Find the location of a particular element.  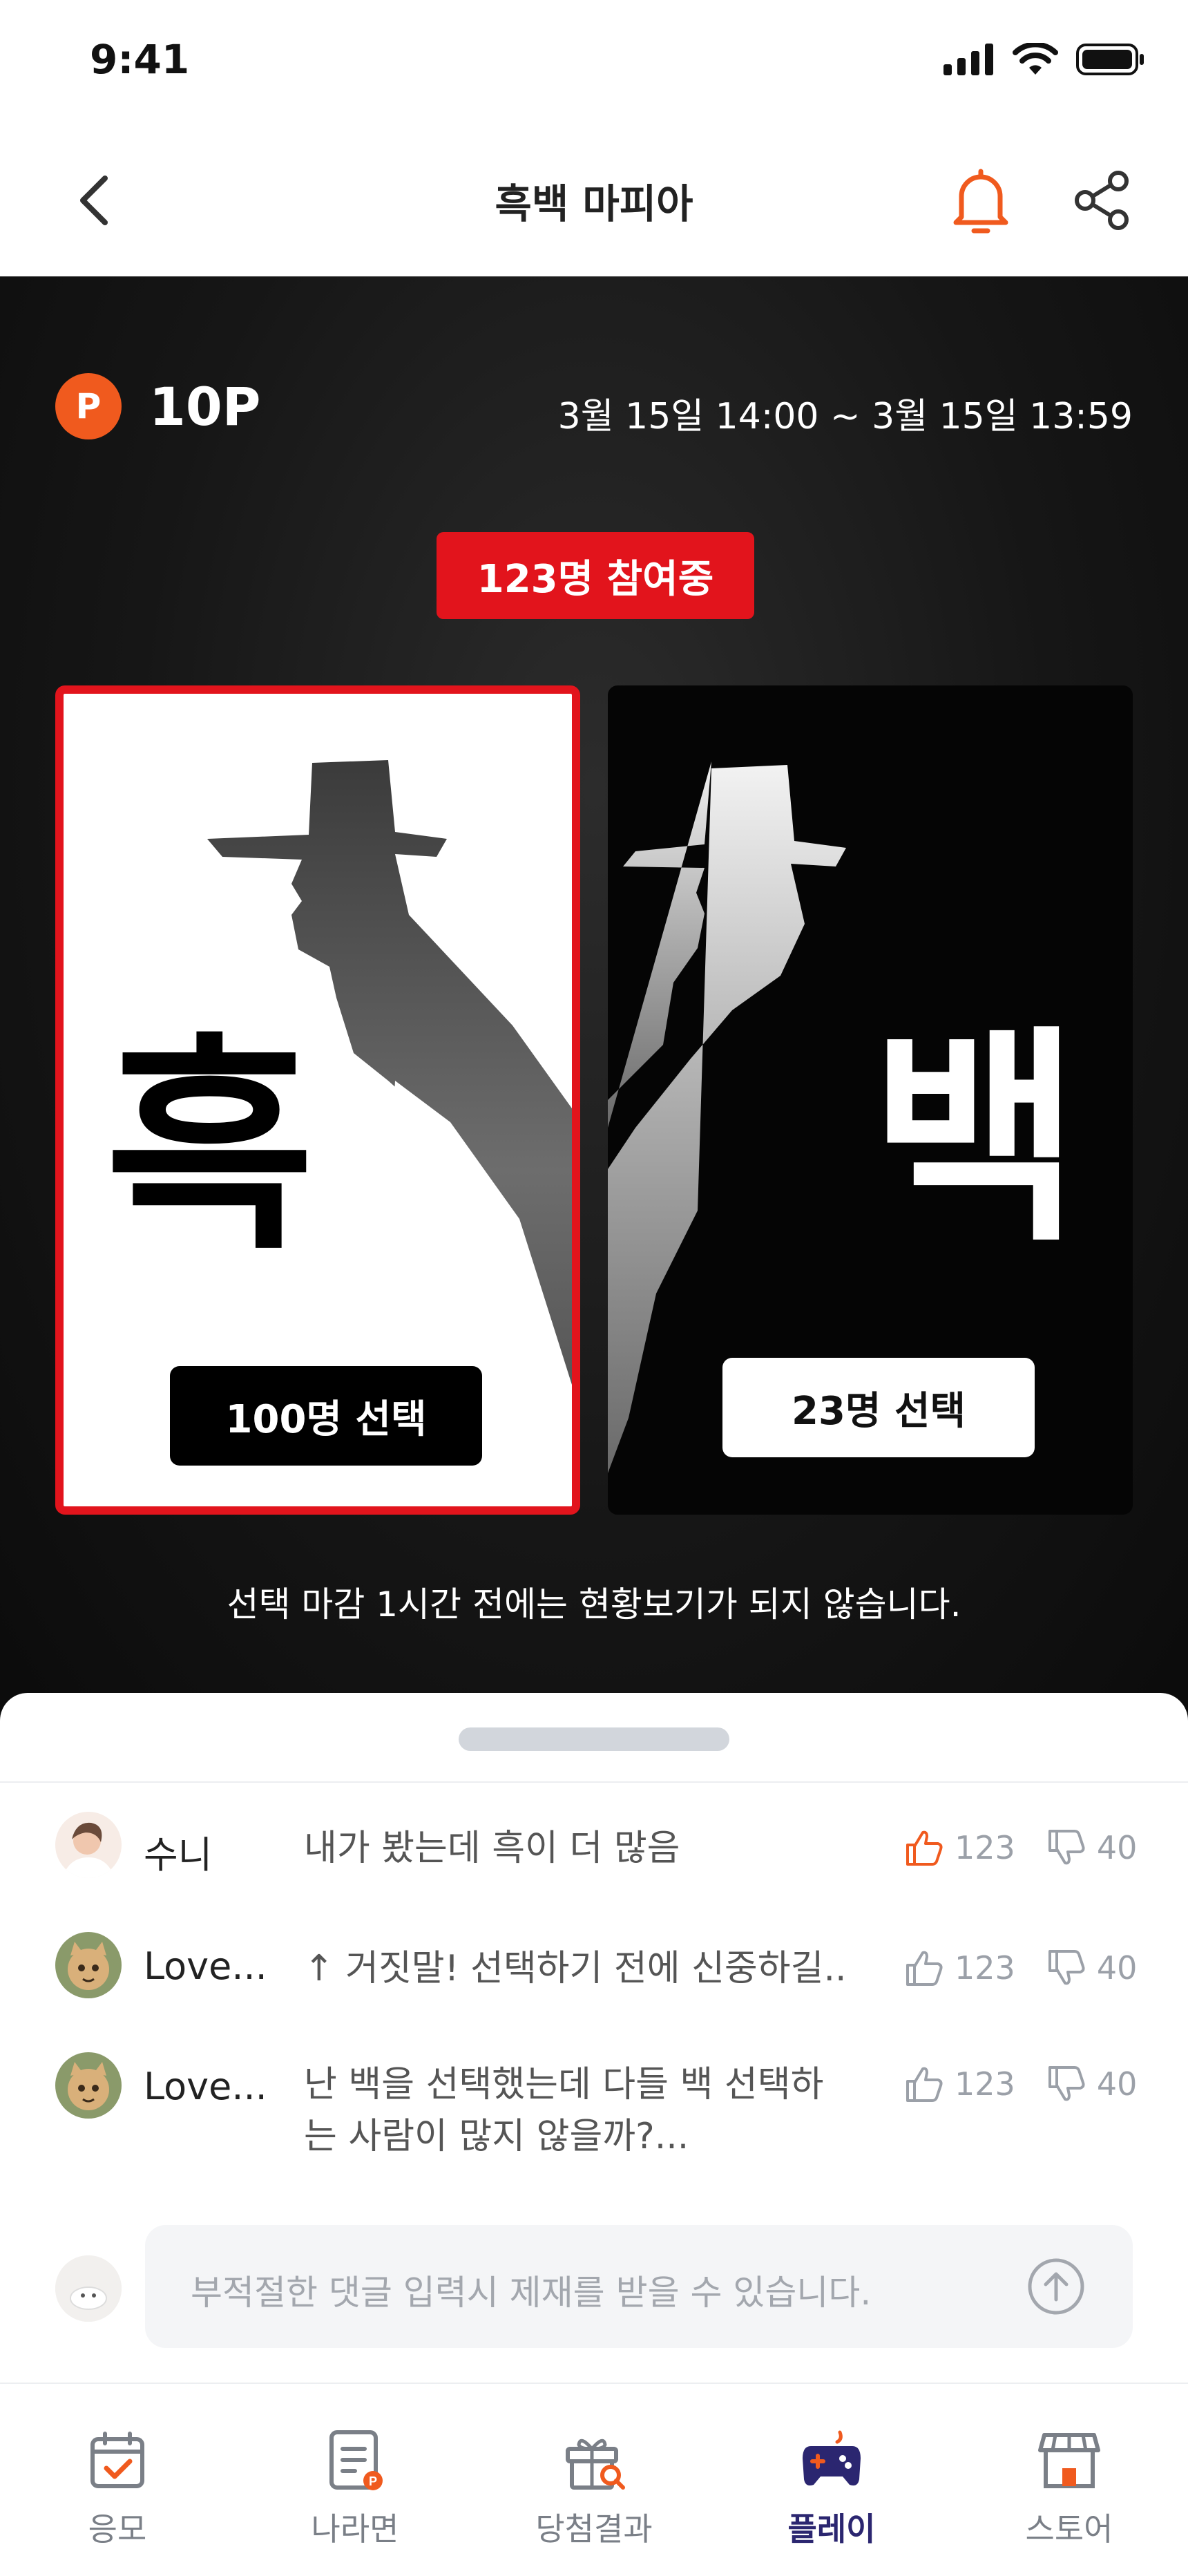

comment-input-row: 부적절한 댓글 입력시 제재를 받을 수 있습니다. is located at coordinates (594, 2287).